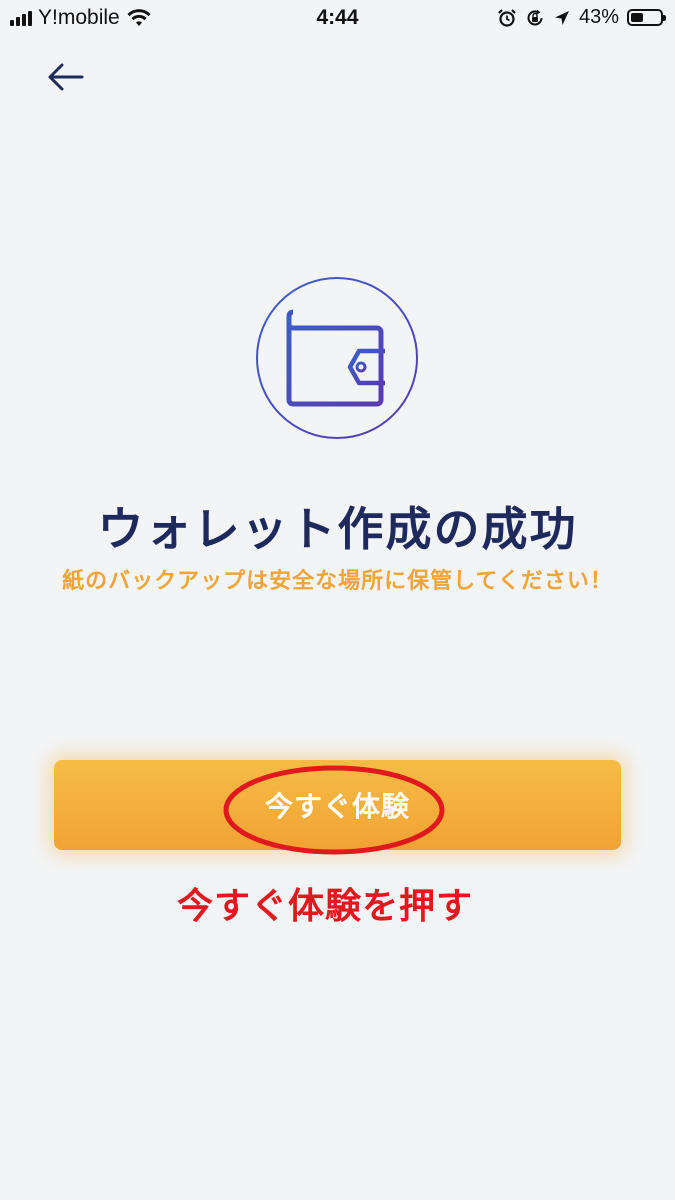  Describe the element at coordinates (598, 17) in the screenshot. I see `battery-percent: 43%` at that location.